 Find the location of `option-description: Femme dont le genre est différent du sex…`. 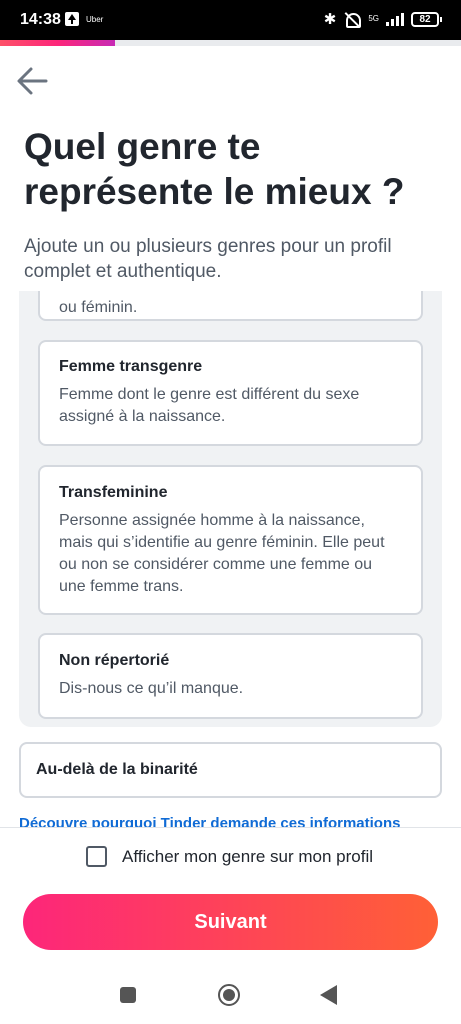

option-description: Femme dont le genre est différent du sex… is located at coordinates (209, 405).